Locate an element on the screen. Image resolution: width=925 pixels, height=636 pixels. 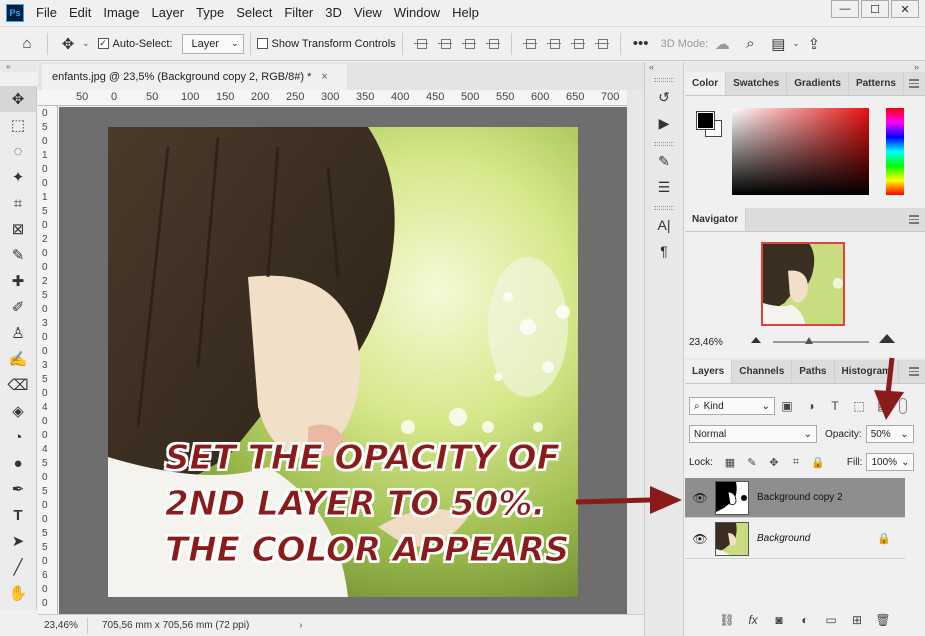
new-group-icon: ▭ is located at coordinates (831, 620).